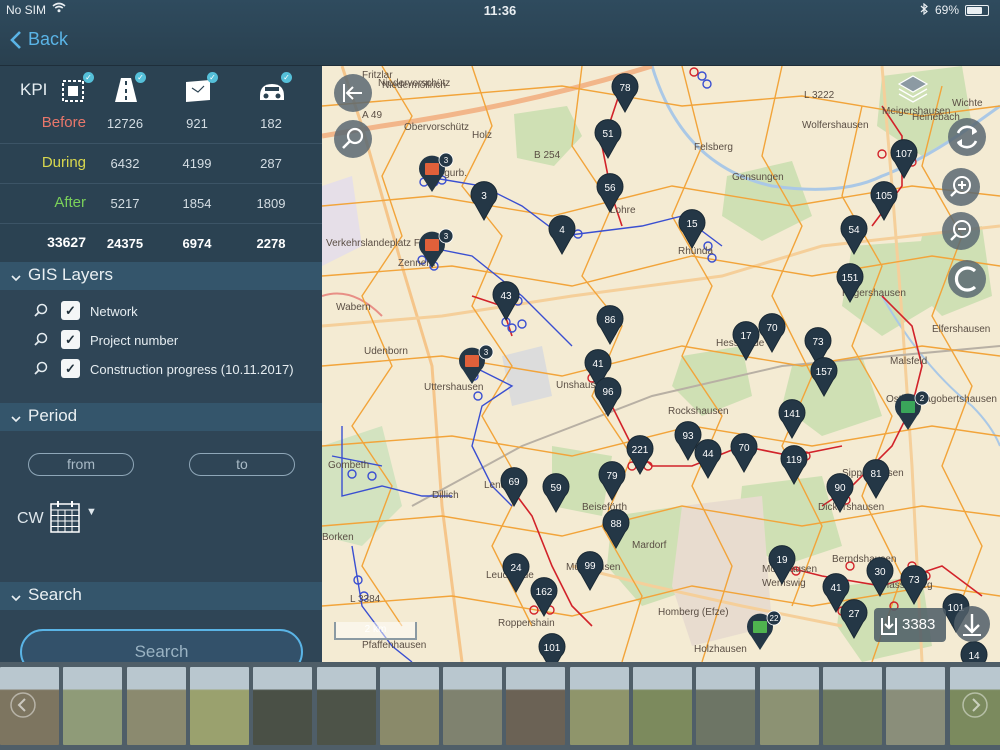  I want to click on place-label: Obervorschütz, so click(436, 127).